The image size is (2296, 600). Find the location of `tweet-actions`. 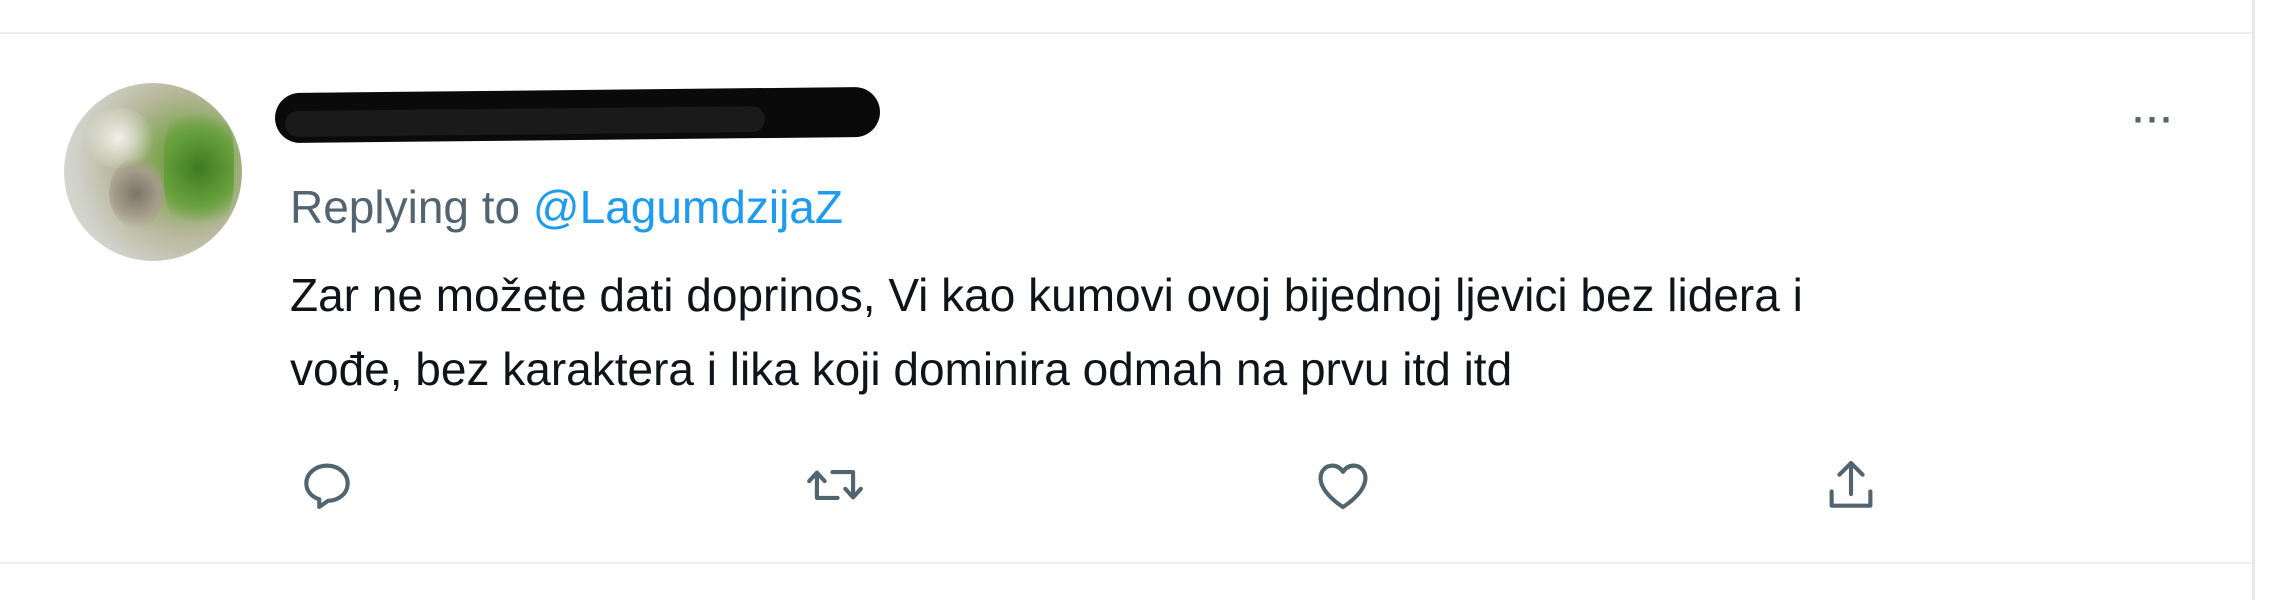

tweet-actions is located at coordinates (1126, 485).